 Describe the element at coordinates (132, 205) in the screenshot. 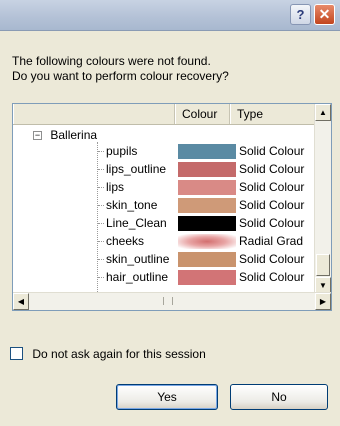

I see `row-name: skin_tone` at that location.